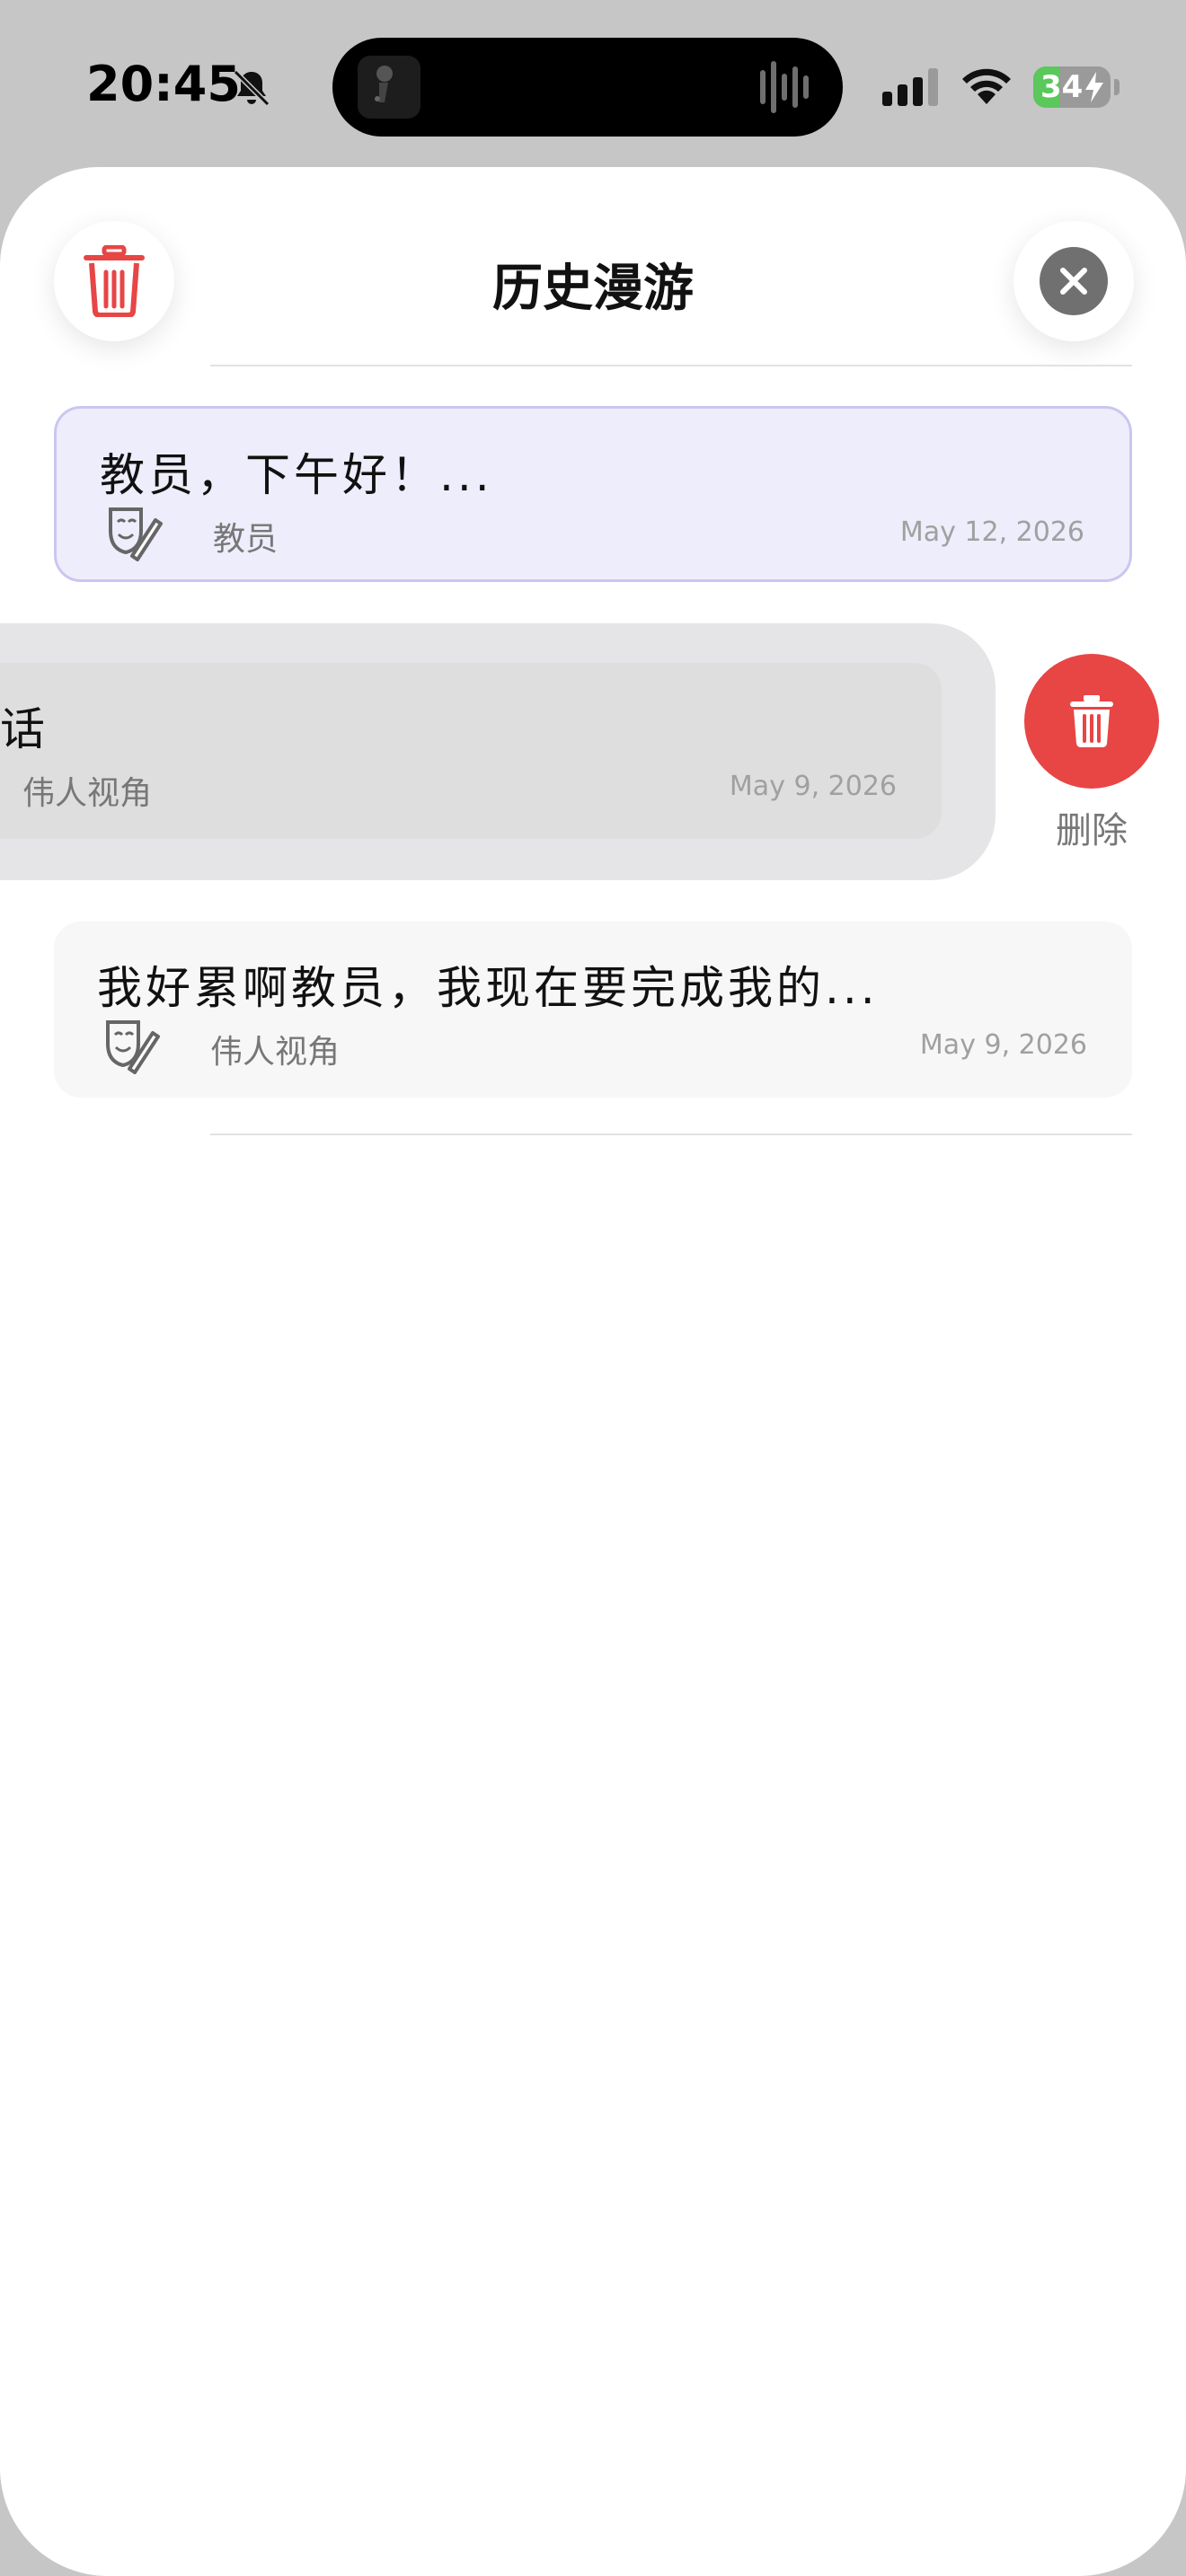 This screenshot has height=2576, width=1186. I want to click on page-title: 历史漫游, so click(593, 289).